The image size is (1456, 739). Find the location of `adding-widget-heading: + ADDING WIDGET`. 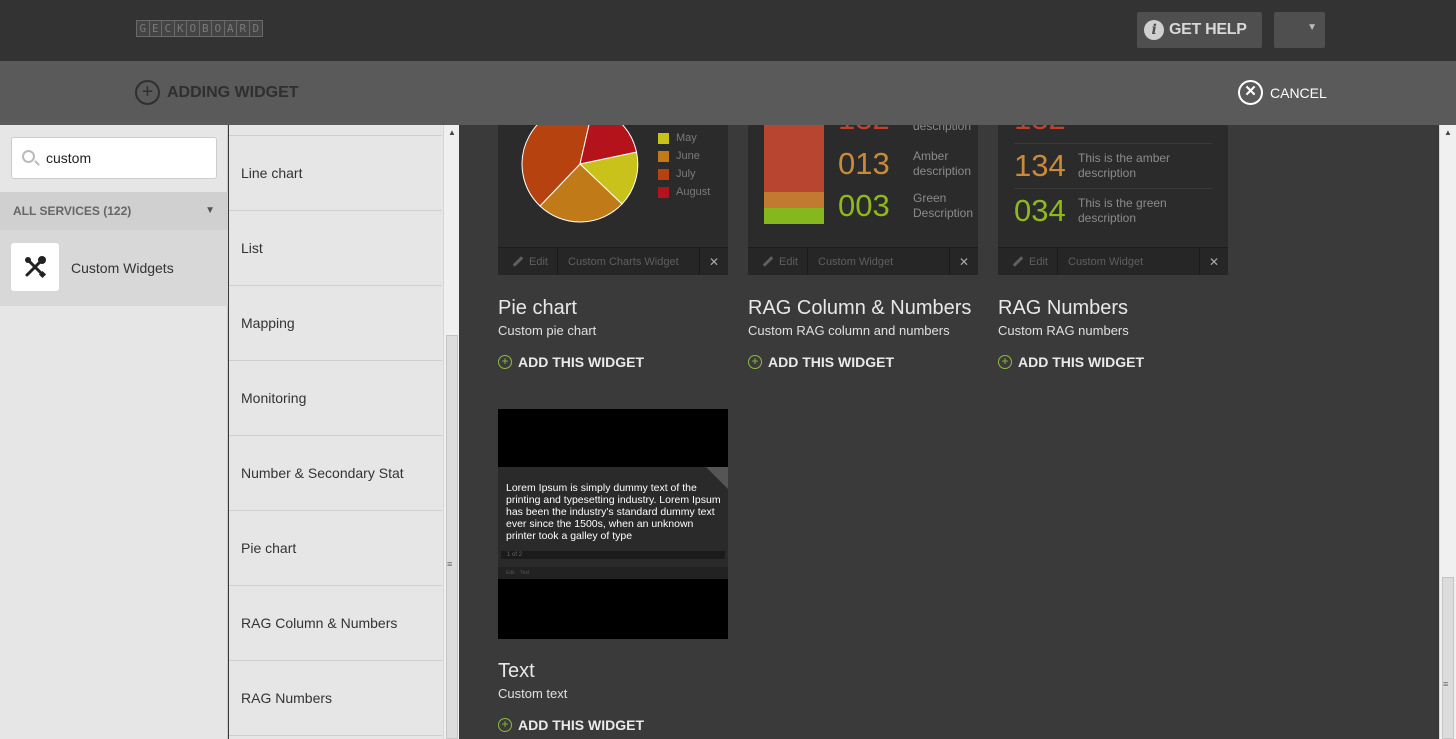

adding-widget-heading: + ADDING WIDGET is located at coordinates (217, 92).